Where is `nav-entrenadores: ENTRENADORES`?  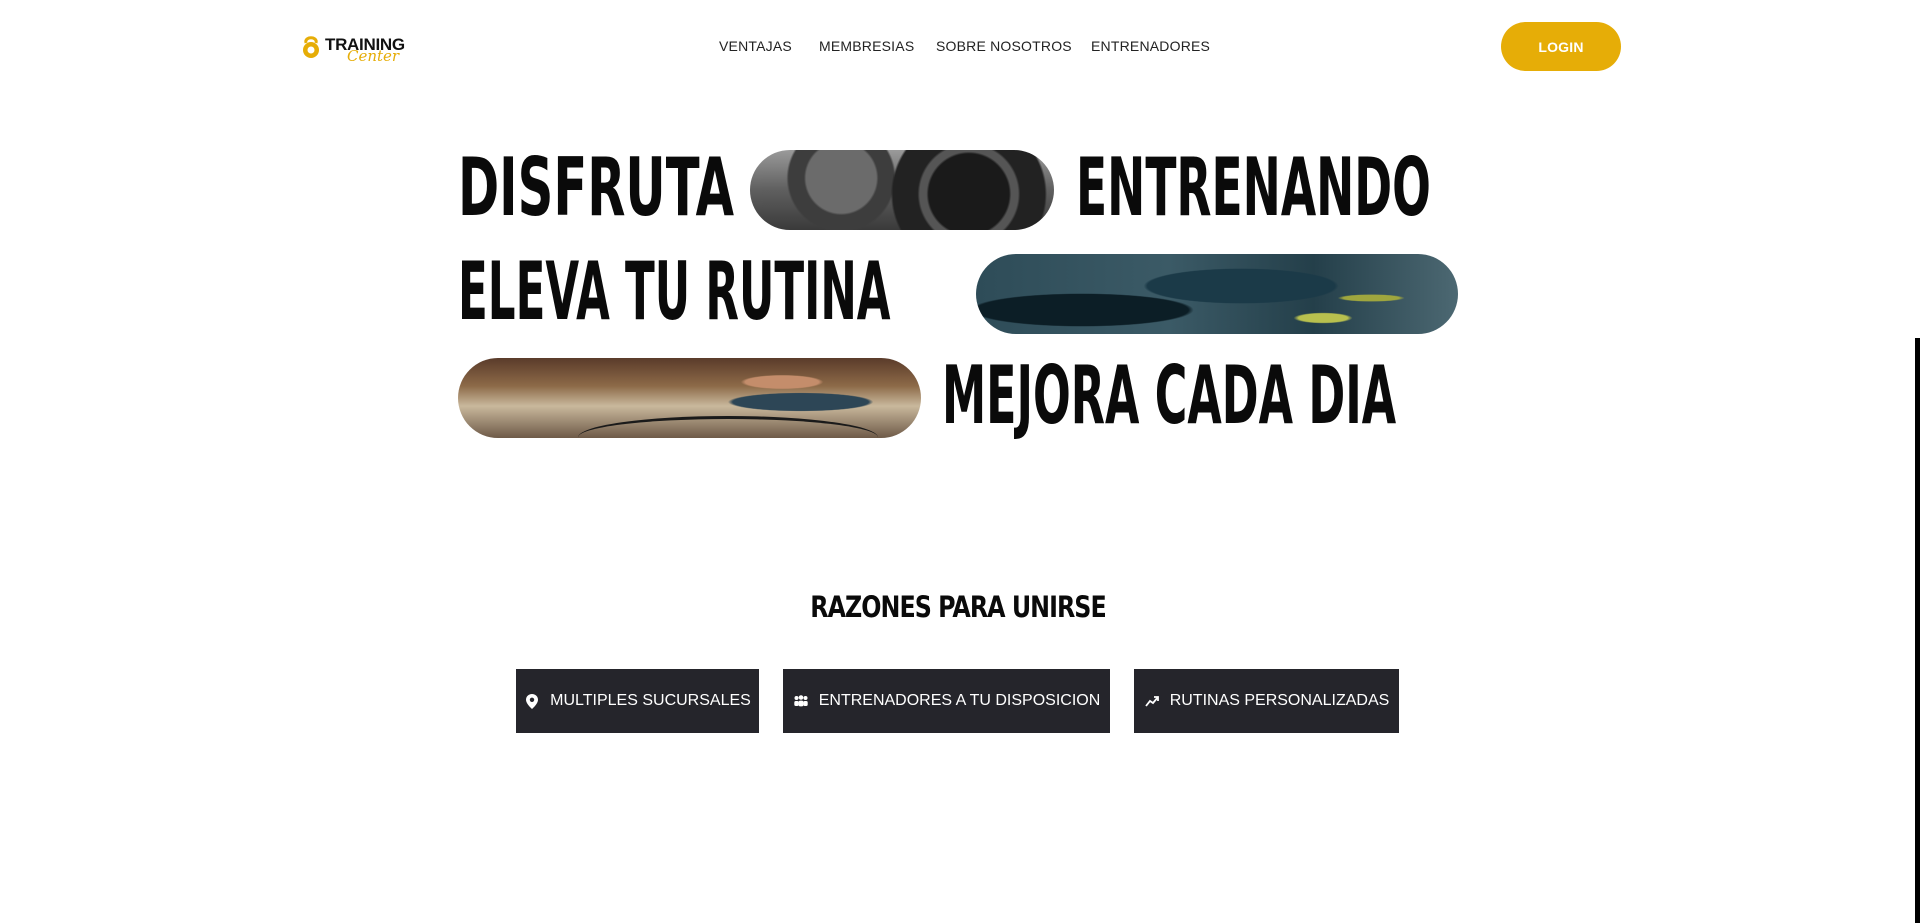
nav-entrenadores: ENTRENADORES is located at coordinates (1150, 46).